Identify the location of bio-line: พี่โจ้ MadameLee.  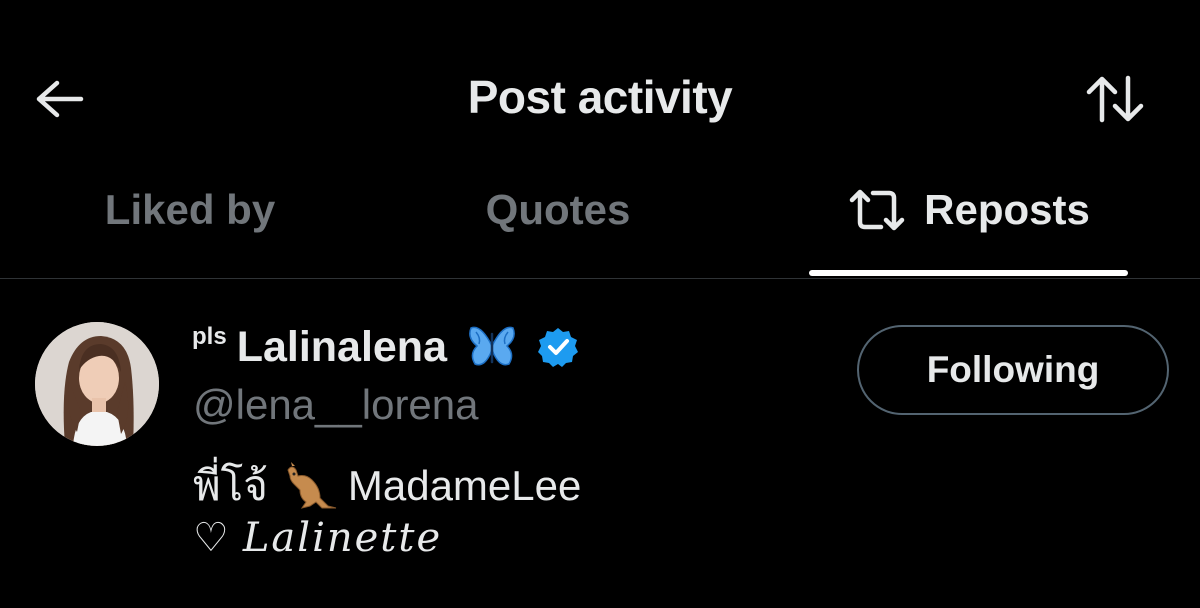
(387, 486).